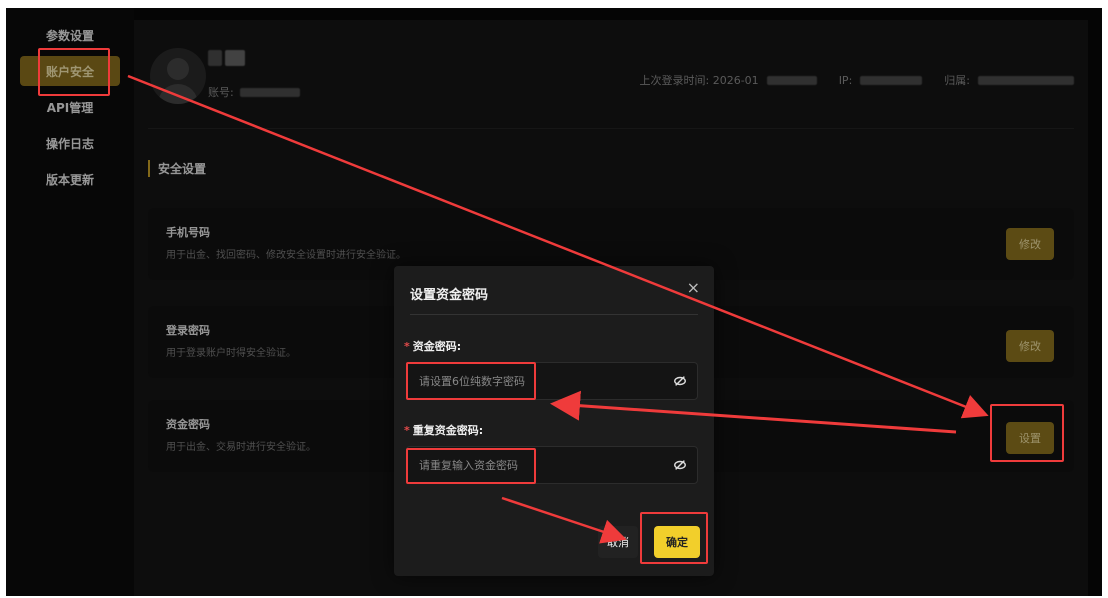  I want to click on repeat-label-row: * 重复资金密码:, so click(443, 430).